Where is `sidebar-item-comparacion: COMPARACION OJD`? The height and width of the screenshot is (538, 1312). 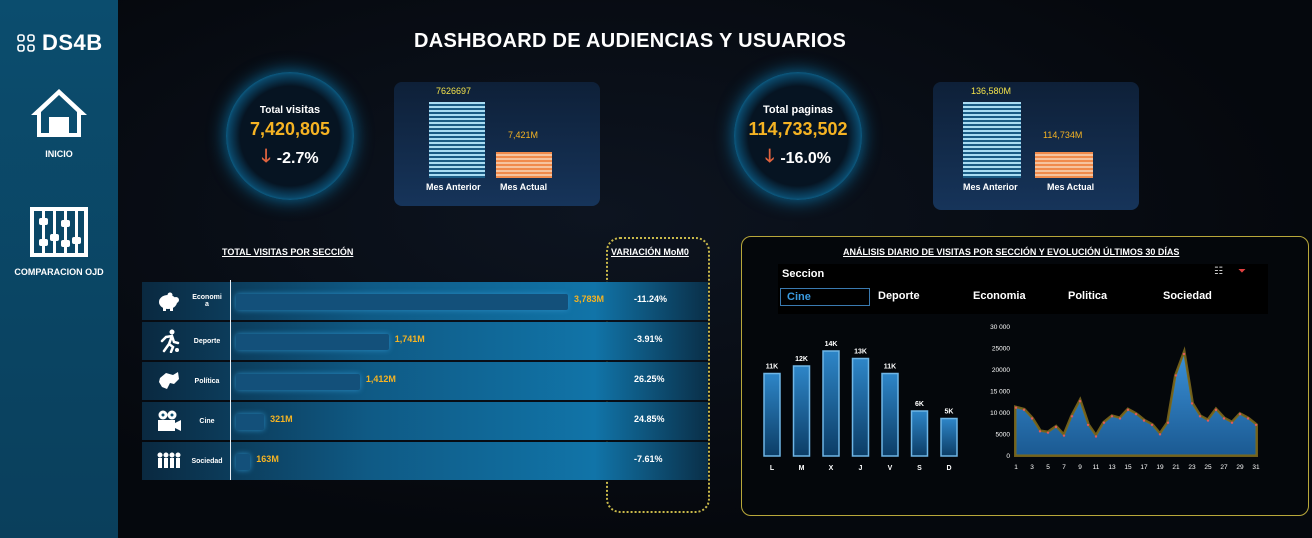
sidebar-item-comparacion: COMPARACION OJD is located at coordinates (59, 241).